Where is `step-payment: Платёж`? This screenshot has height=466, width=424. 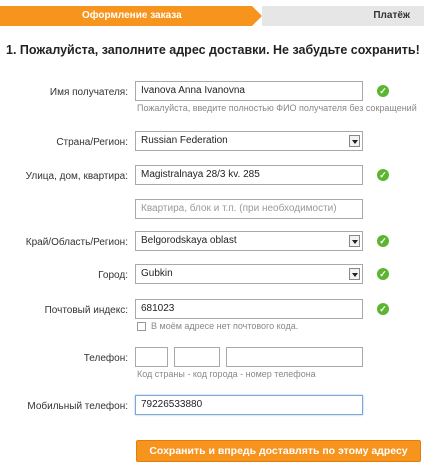
step-payment: Платёж is located at coordinates (343, 16).